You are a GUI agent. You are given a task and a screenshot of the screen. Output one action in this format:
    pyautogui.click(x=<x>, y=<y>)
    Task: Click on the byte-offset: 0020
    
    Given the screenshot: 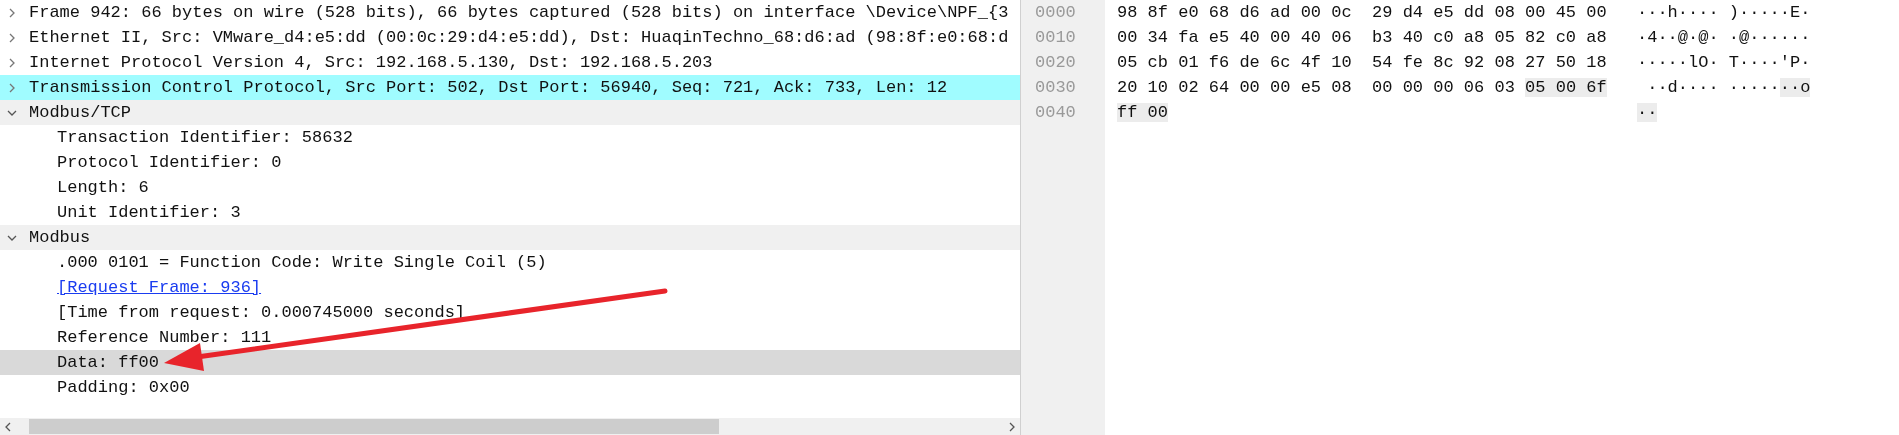 What is the action you would take?
    pyautogui.click(x=1056, y=63)
    